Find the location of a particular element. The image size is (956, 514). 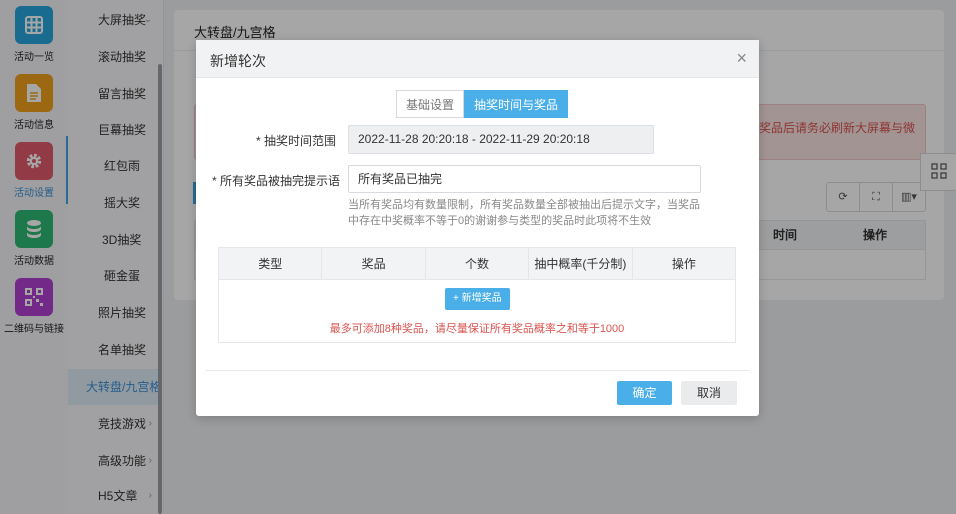

tab-time-and-prizes: 抽奖时间与奖品 is located at coordinates (516, 104).